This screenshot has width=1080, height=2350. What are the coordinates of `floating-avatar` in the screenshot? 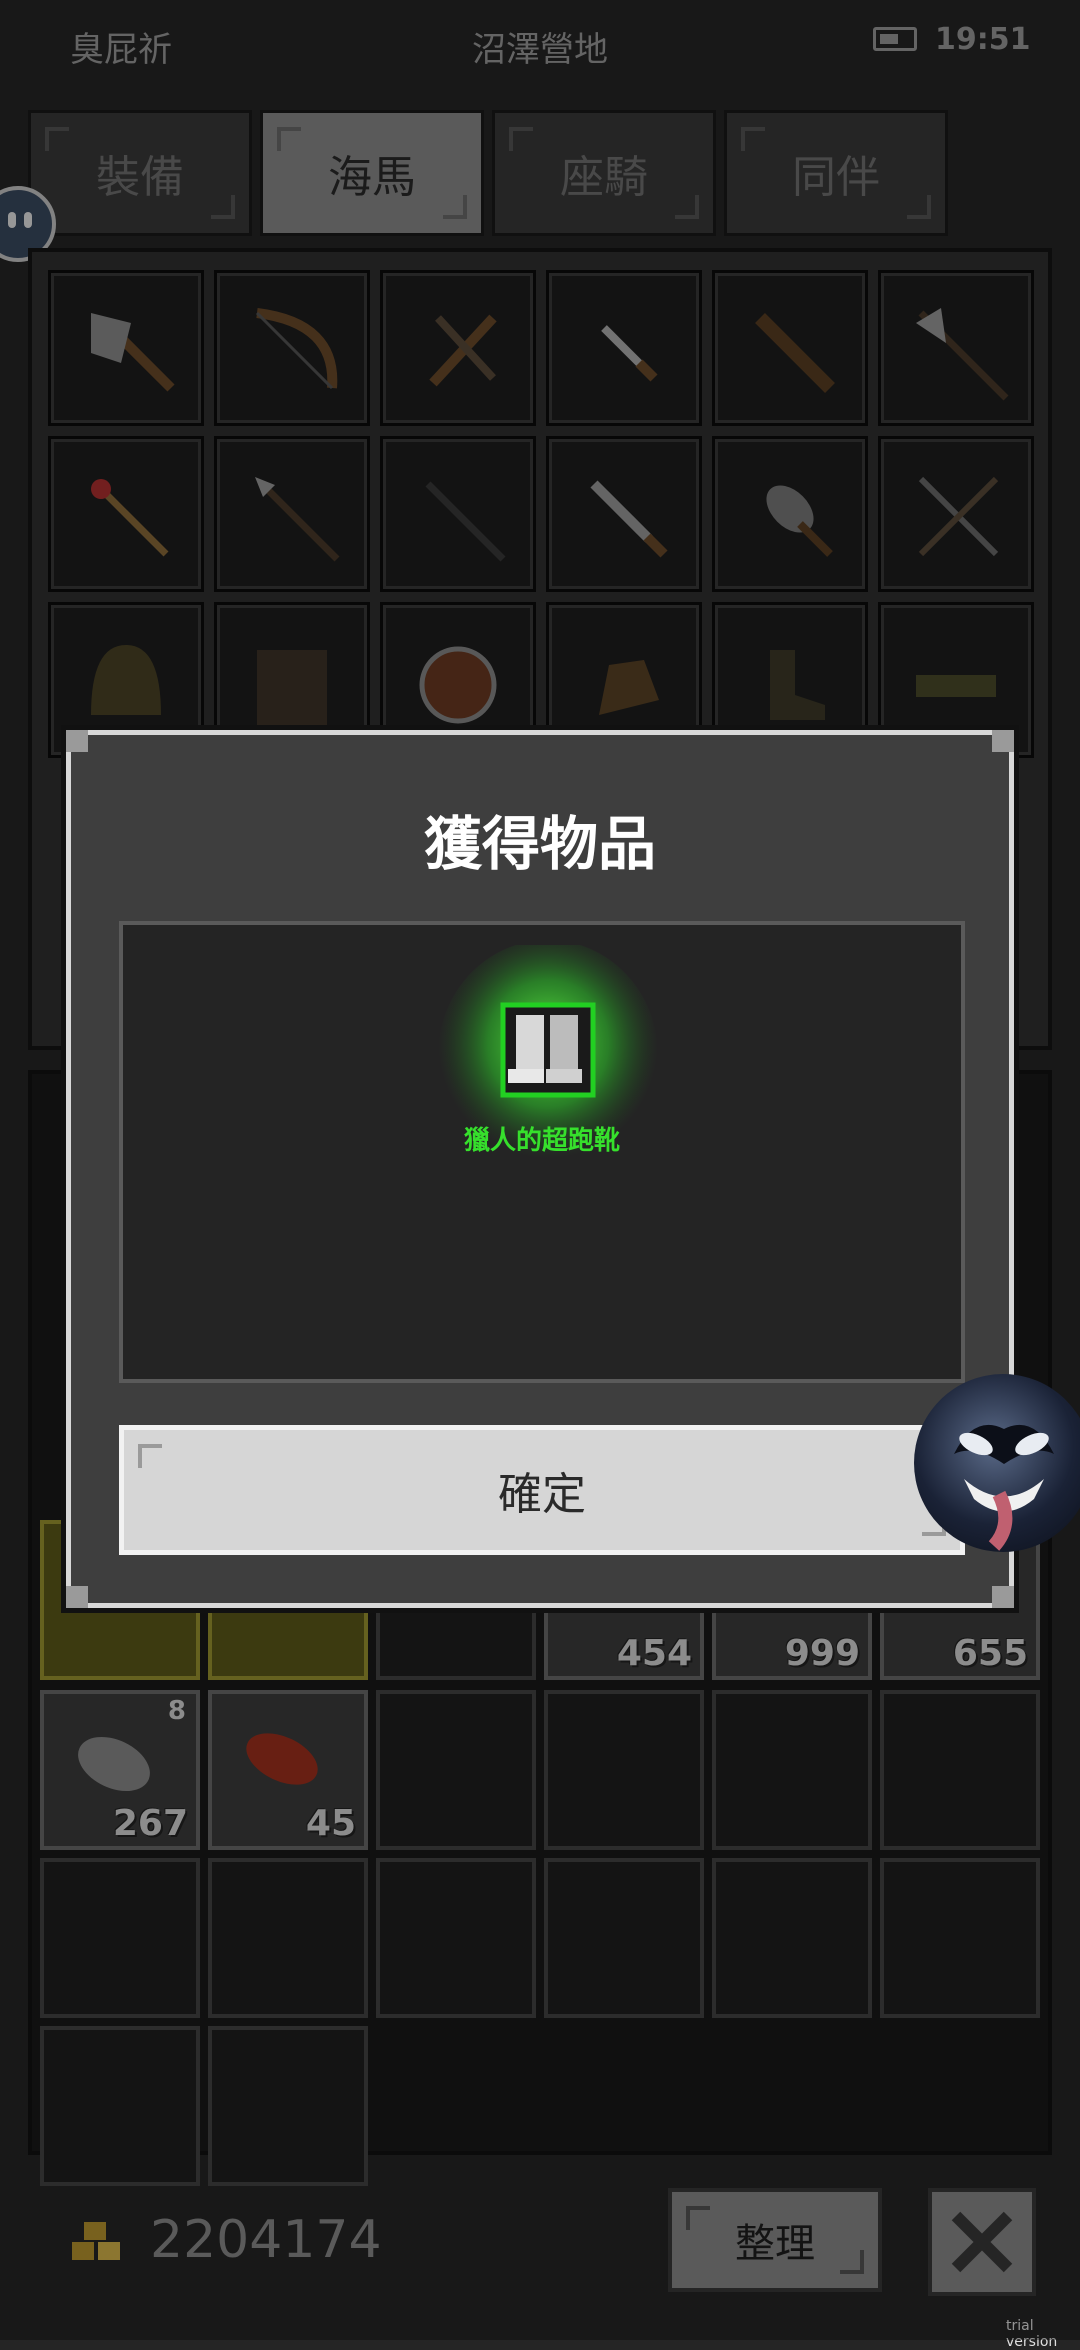 It's located at (997, 1463).